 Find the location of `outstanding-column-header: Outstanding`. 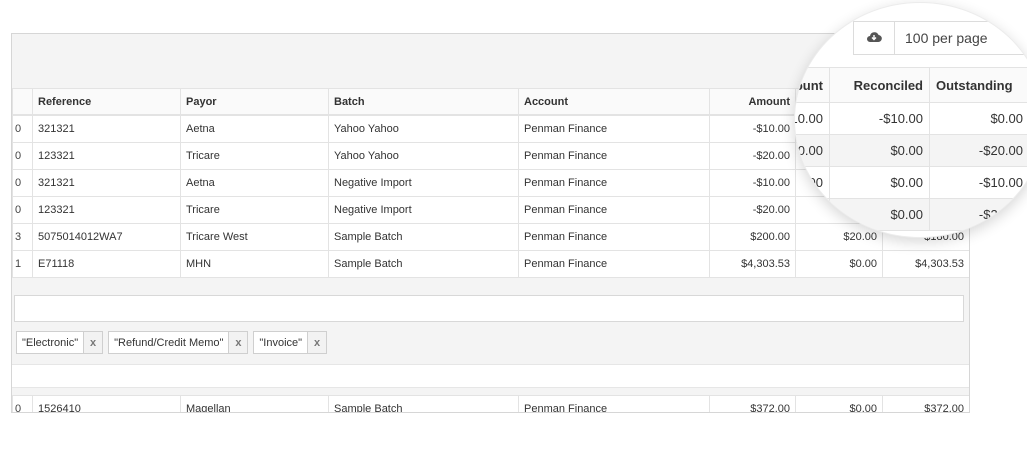

outstanding-column-header: Outstanding is located at coordinates (978, 85).